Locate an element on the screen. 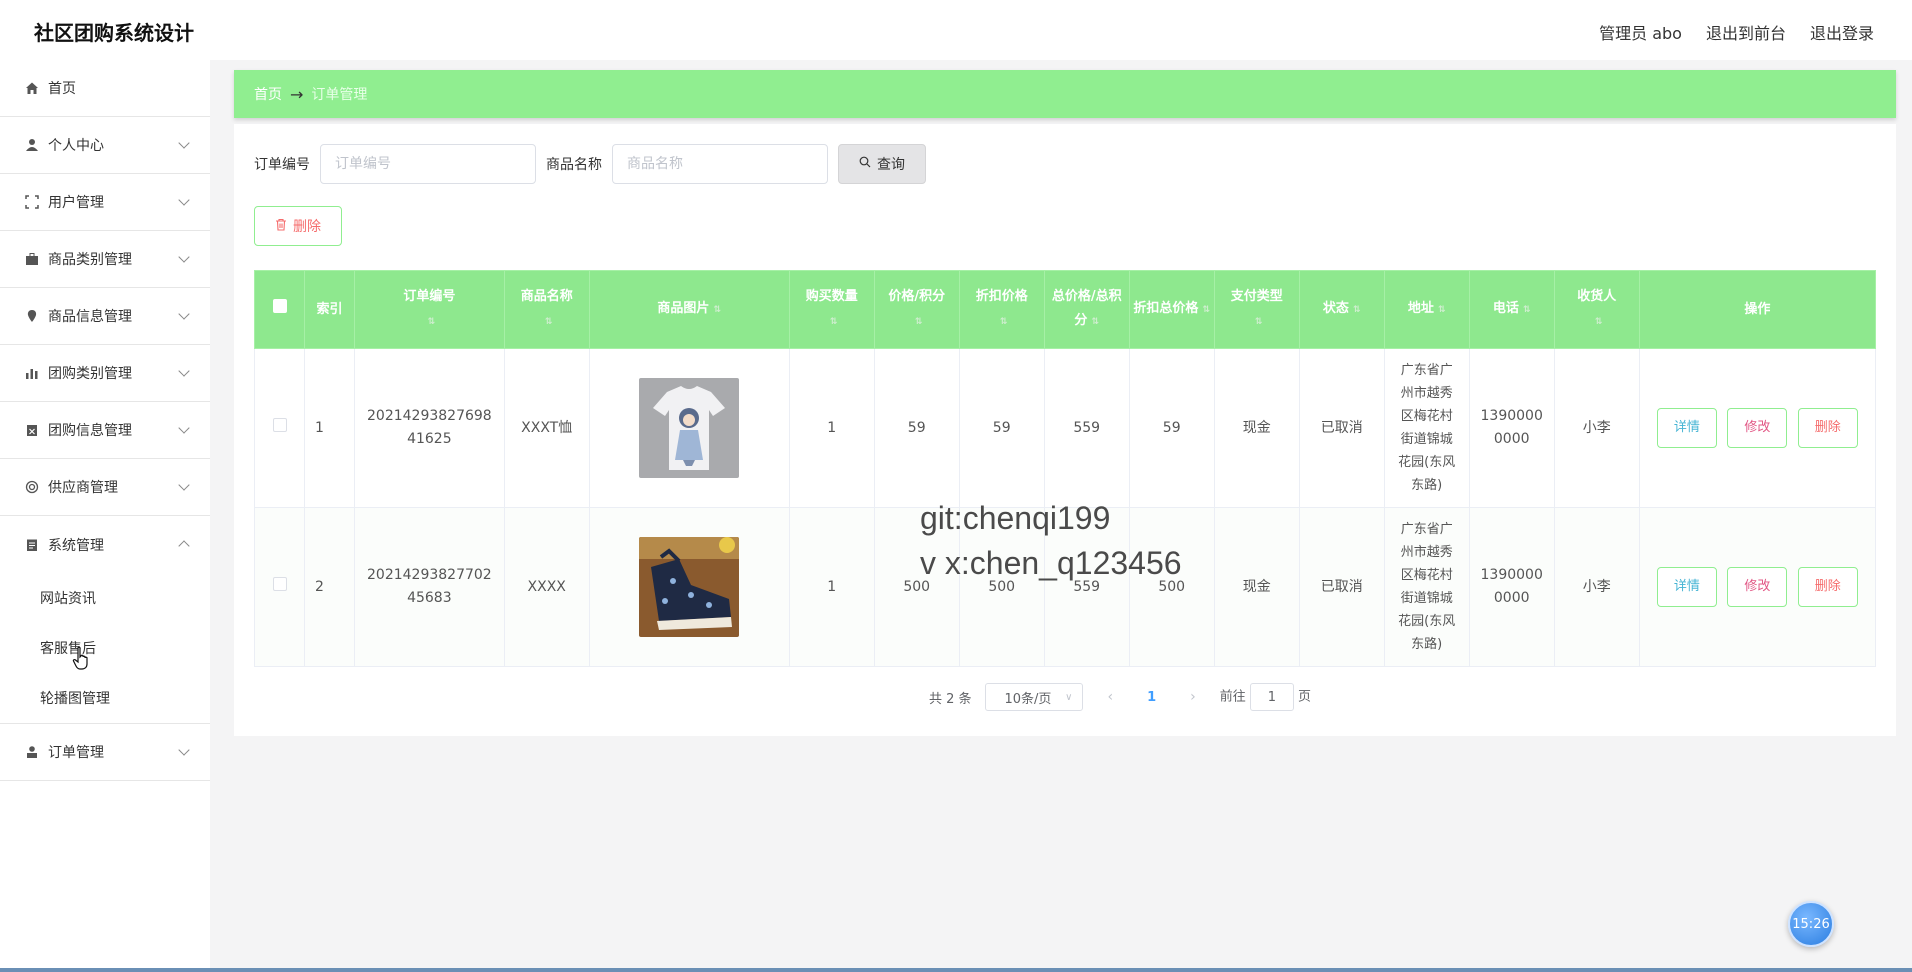 The height and width of the screenshot is (972, 1912). col-discount-total: 折扣总价格 ⇅ is located at coordinates (1171, 309).